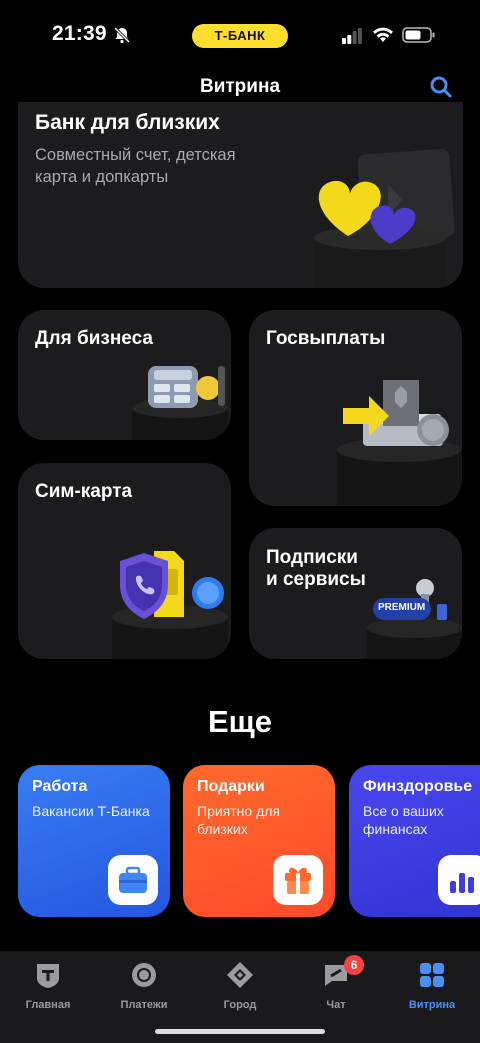 The height and width of the screenshot is (1043, 480). What do you see at coordinates (403, 820) in the screenshot?
I see `promo-subtitle: Все о ваших финансах` at bounding box center [403, 820].